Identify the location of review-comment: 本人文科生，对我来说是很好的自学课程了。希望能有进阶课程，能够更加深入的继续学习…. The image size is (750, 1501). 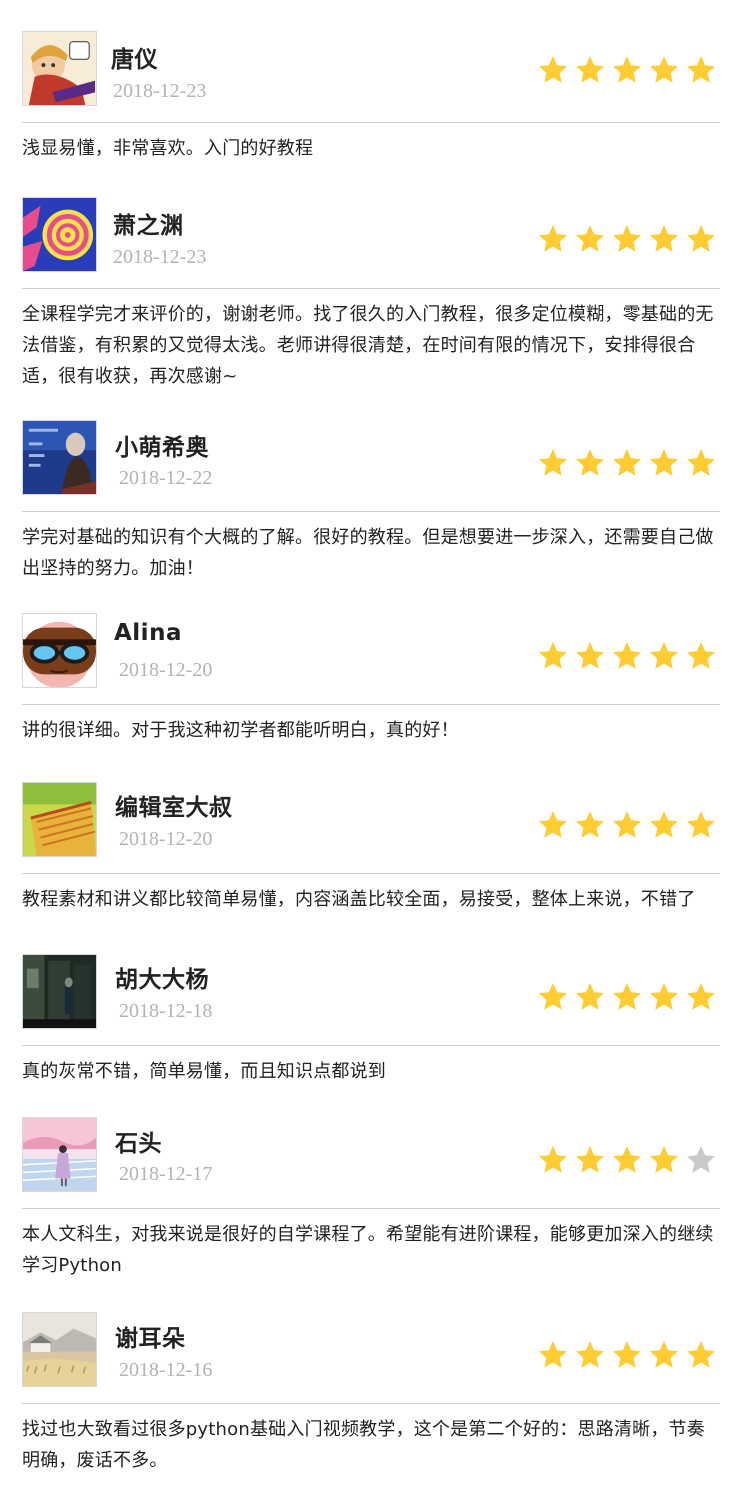
(368, 1250).